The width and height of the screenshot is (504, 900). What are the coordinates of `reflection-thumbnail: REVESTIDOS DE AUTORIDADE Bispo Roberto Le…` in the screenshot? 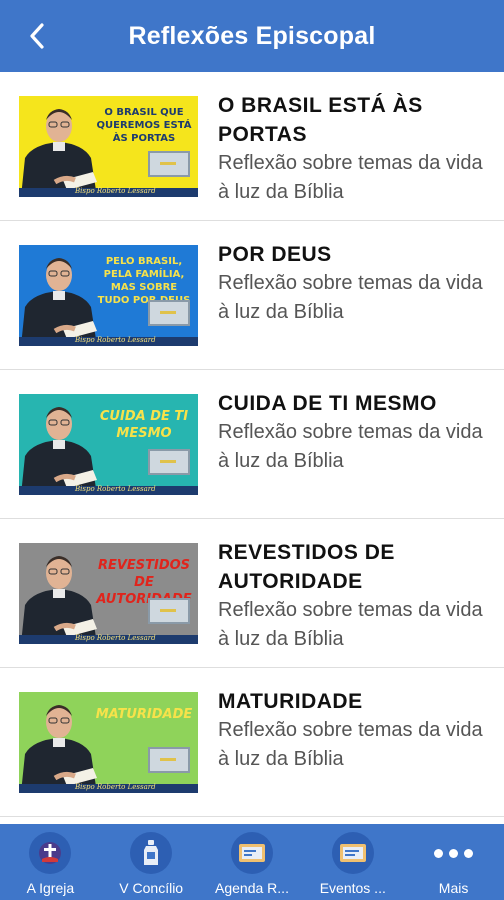 It's located at (108, 593).